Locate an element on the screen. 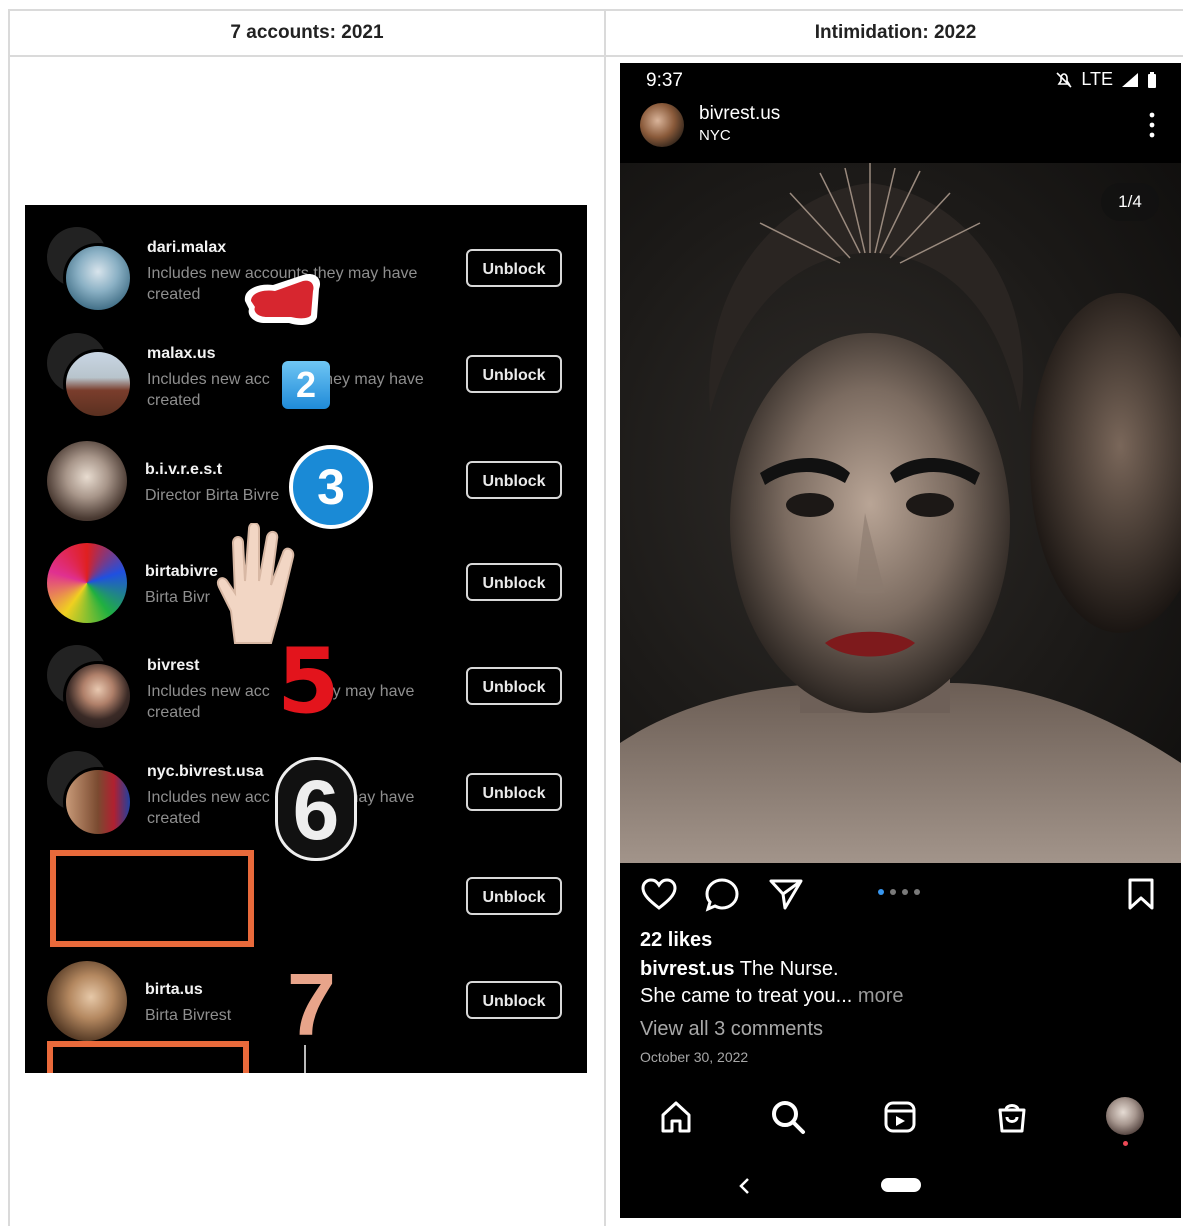 The height and width of the screenshot is (1226, 1183). post-username: bivrest.us is located at coordinates (739, 114).